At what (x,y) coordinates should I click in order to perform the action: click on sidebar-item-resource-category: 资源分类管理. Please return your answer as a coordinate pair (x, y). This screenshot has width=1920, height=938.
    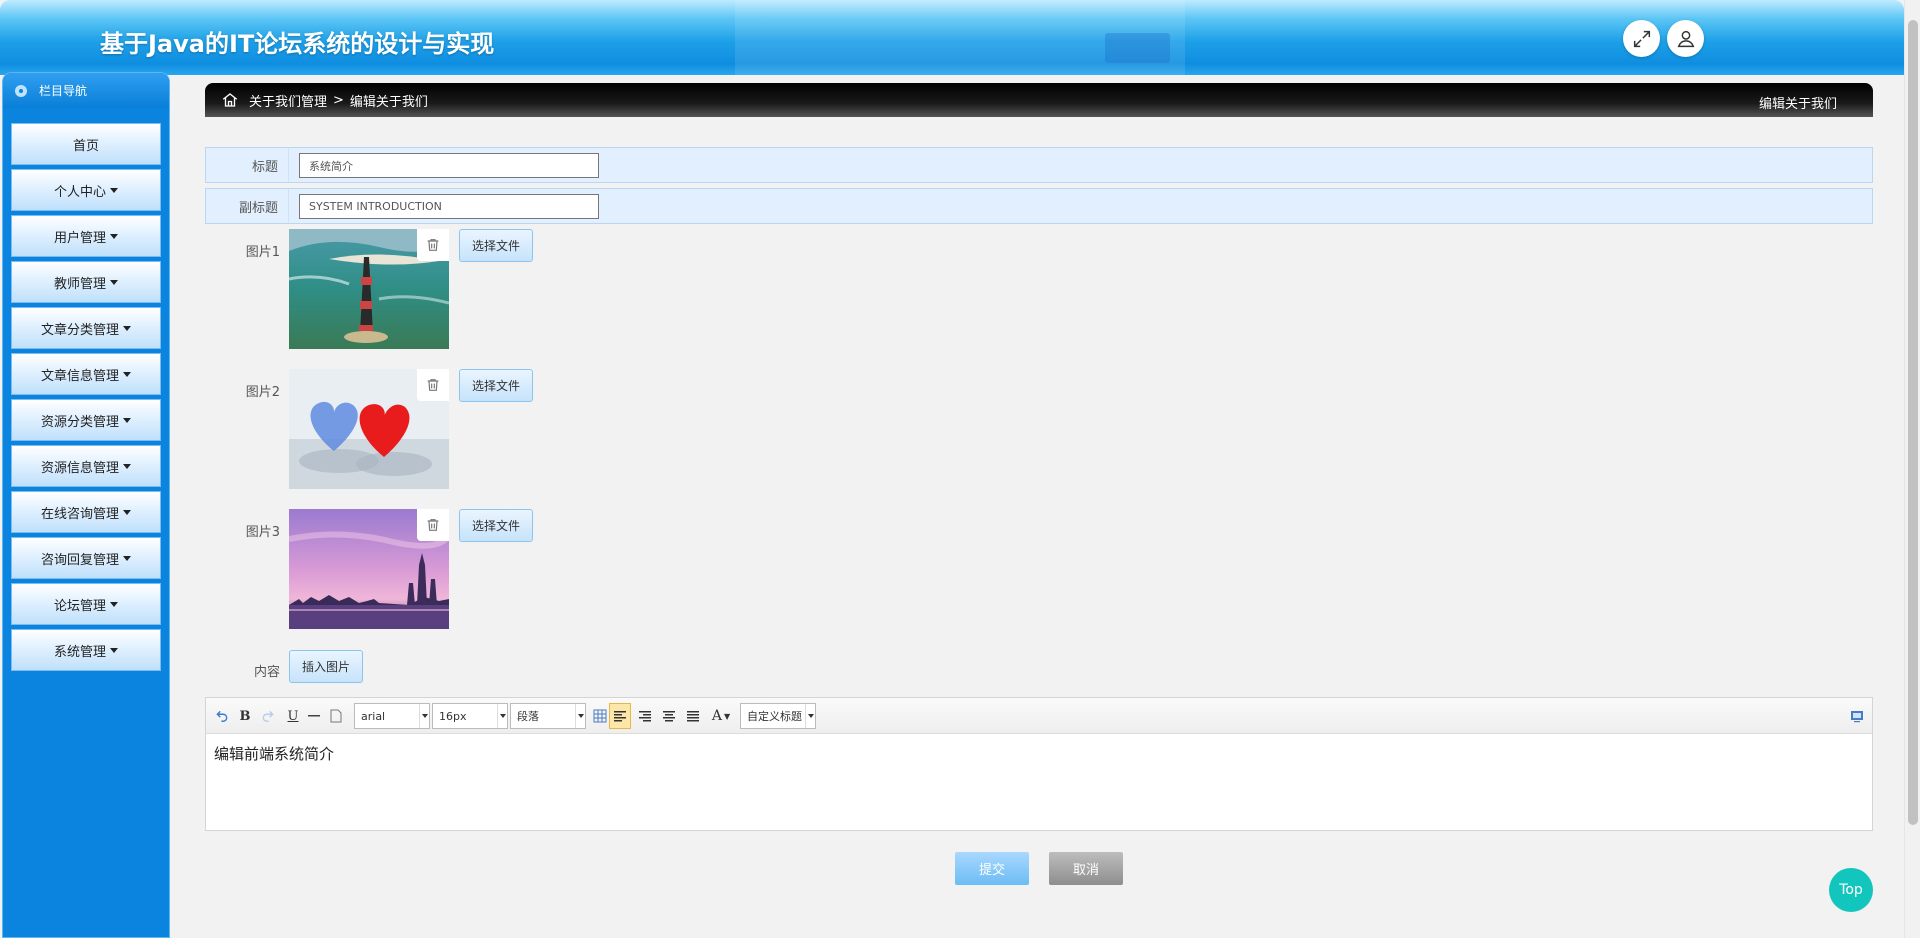
    Looking at the image, I should click on (86, 420).